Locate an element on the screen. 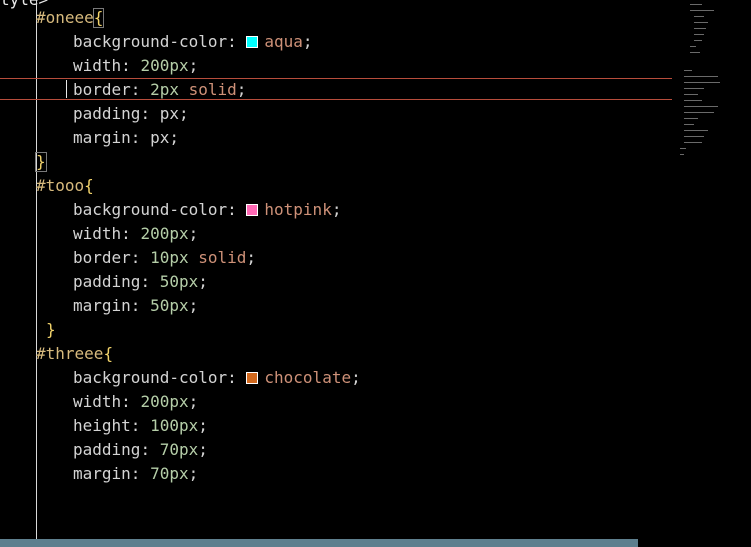  minimap is located at coordinates (711, 273).